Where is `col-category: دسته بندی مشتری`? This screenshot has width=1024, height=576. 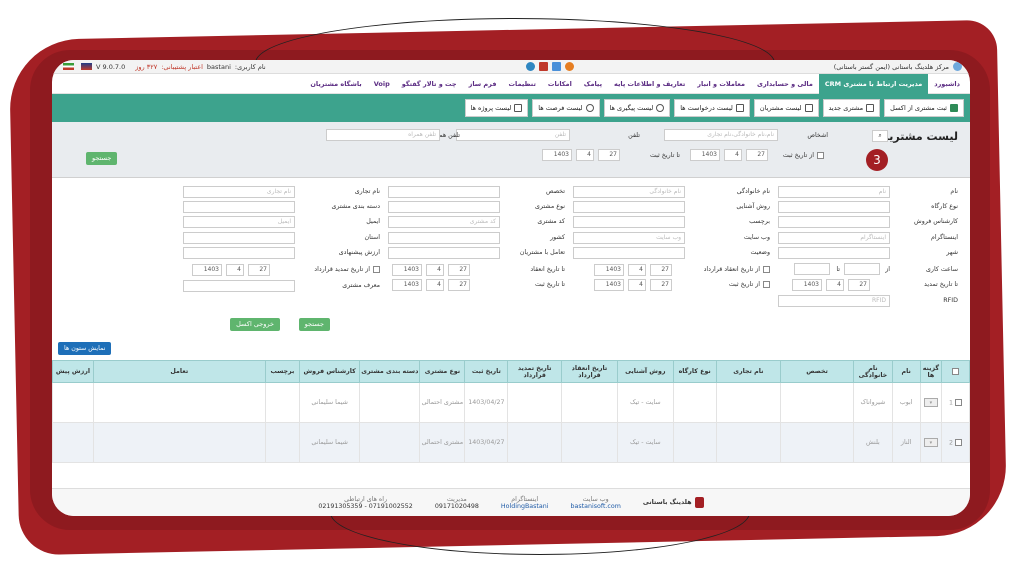
col-category: دسته بندی مشتری is located at coordinates (390, 371).